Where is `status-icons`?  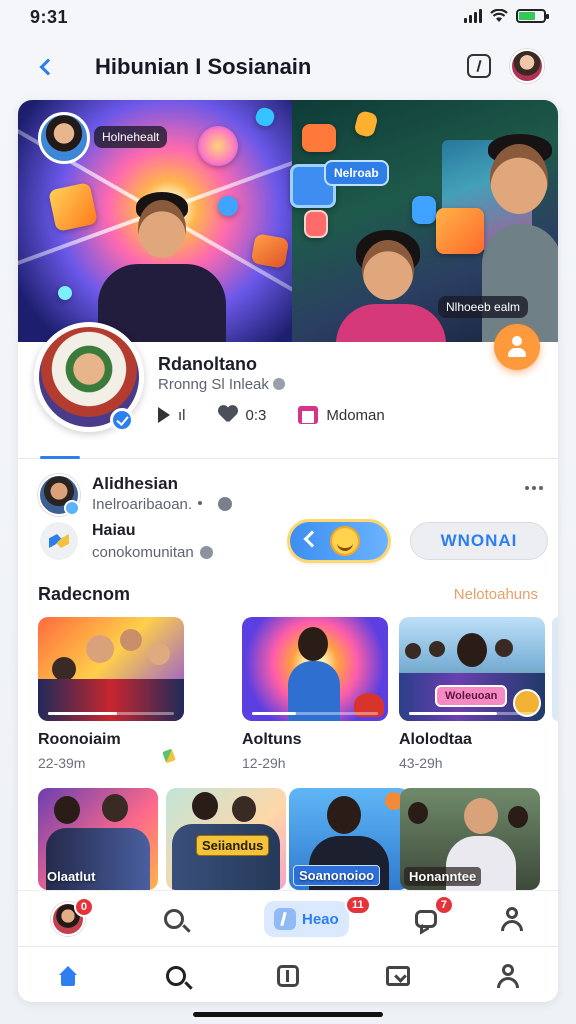
status-icons is located at coordinates (506, 16).